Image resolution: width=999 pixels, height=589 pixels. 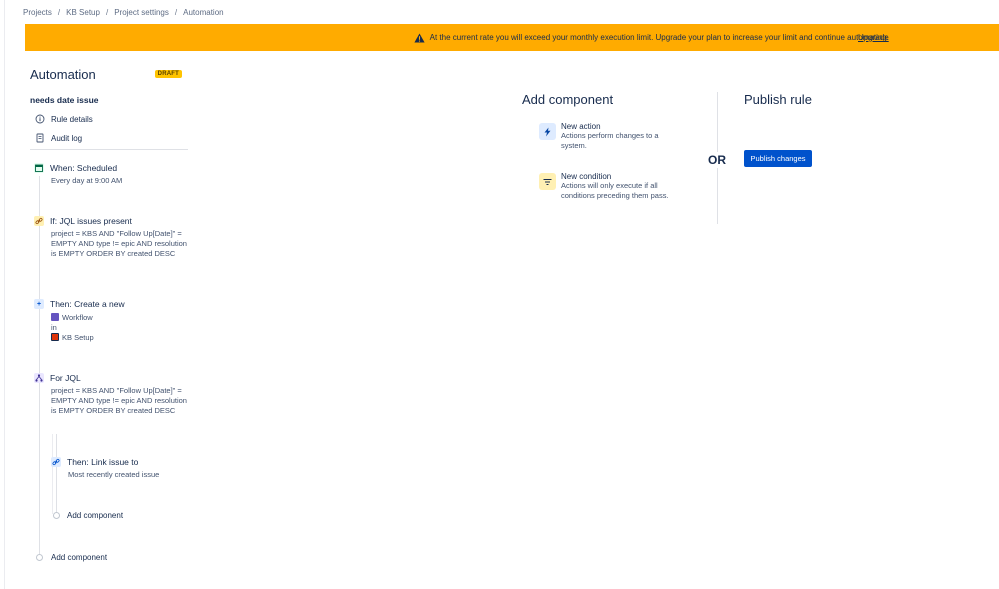 I want to click on breadcrumb-automation: Automation, so click(x=203, y=12).